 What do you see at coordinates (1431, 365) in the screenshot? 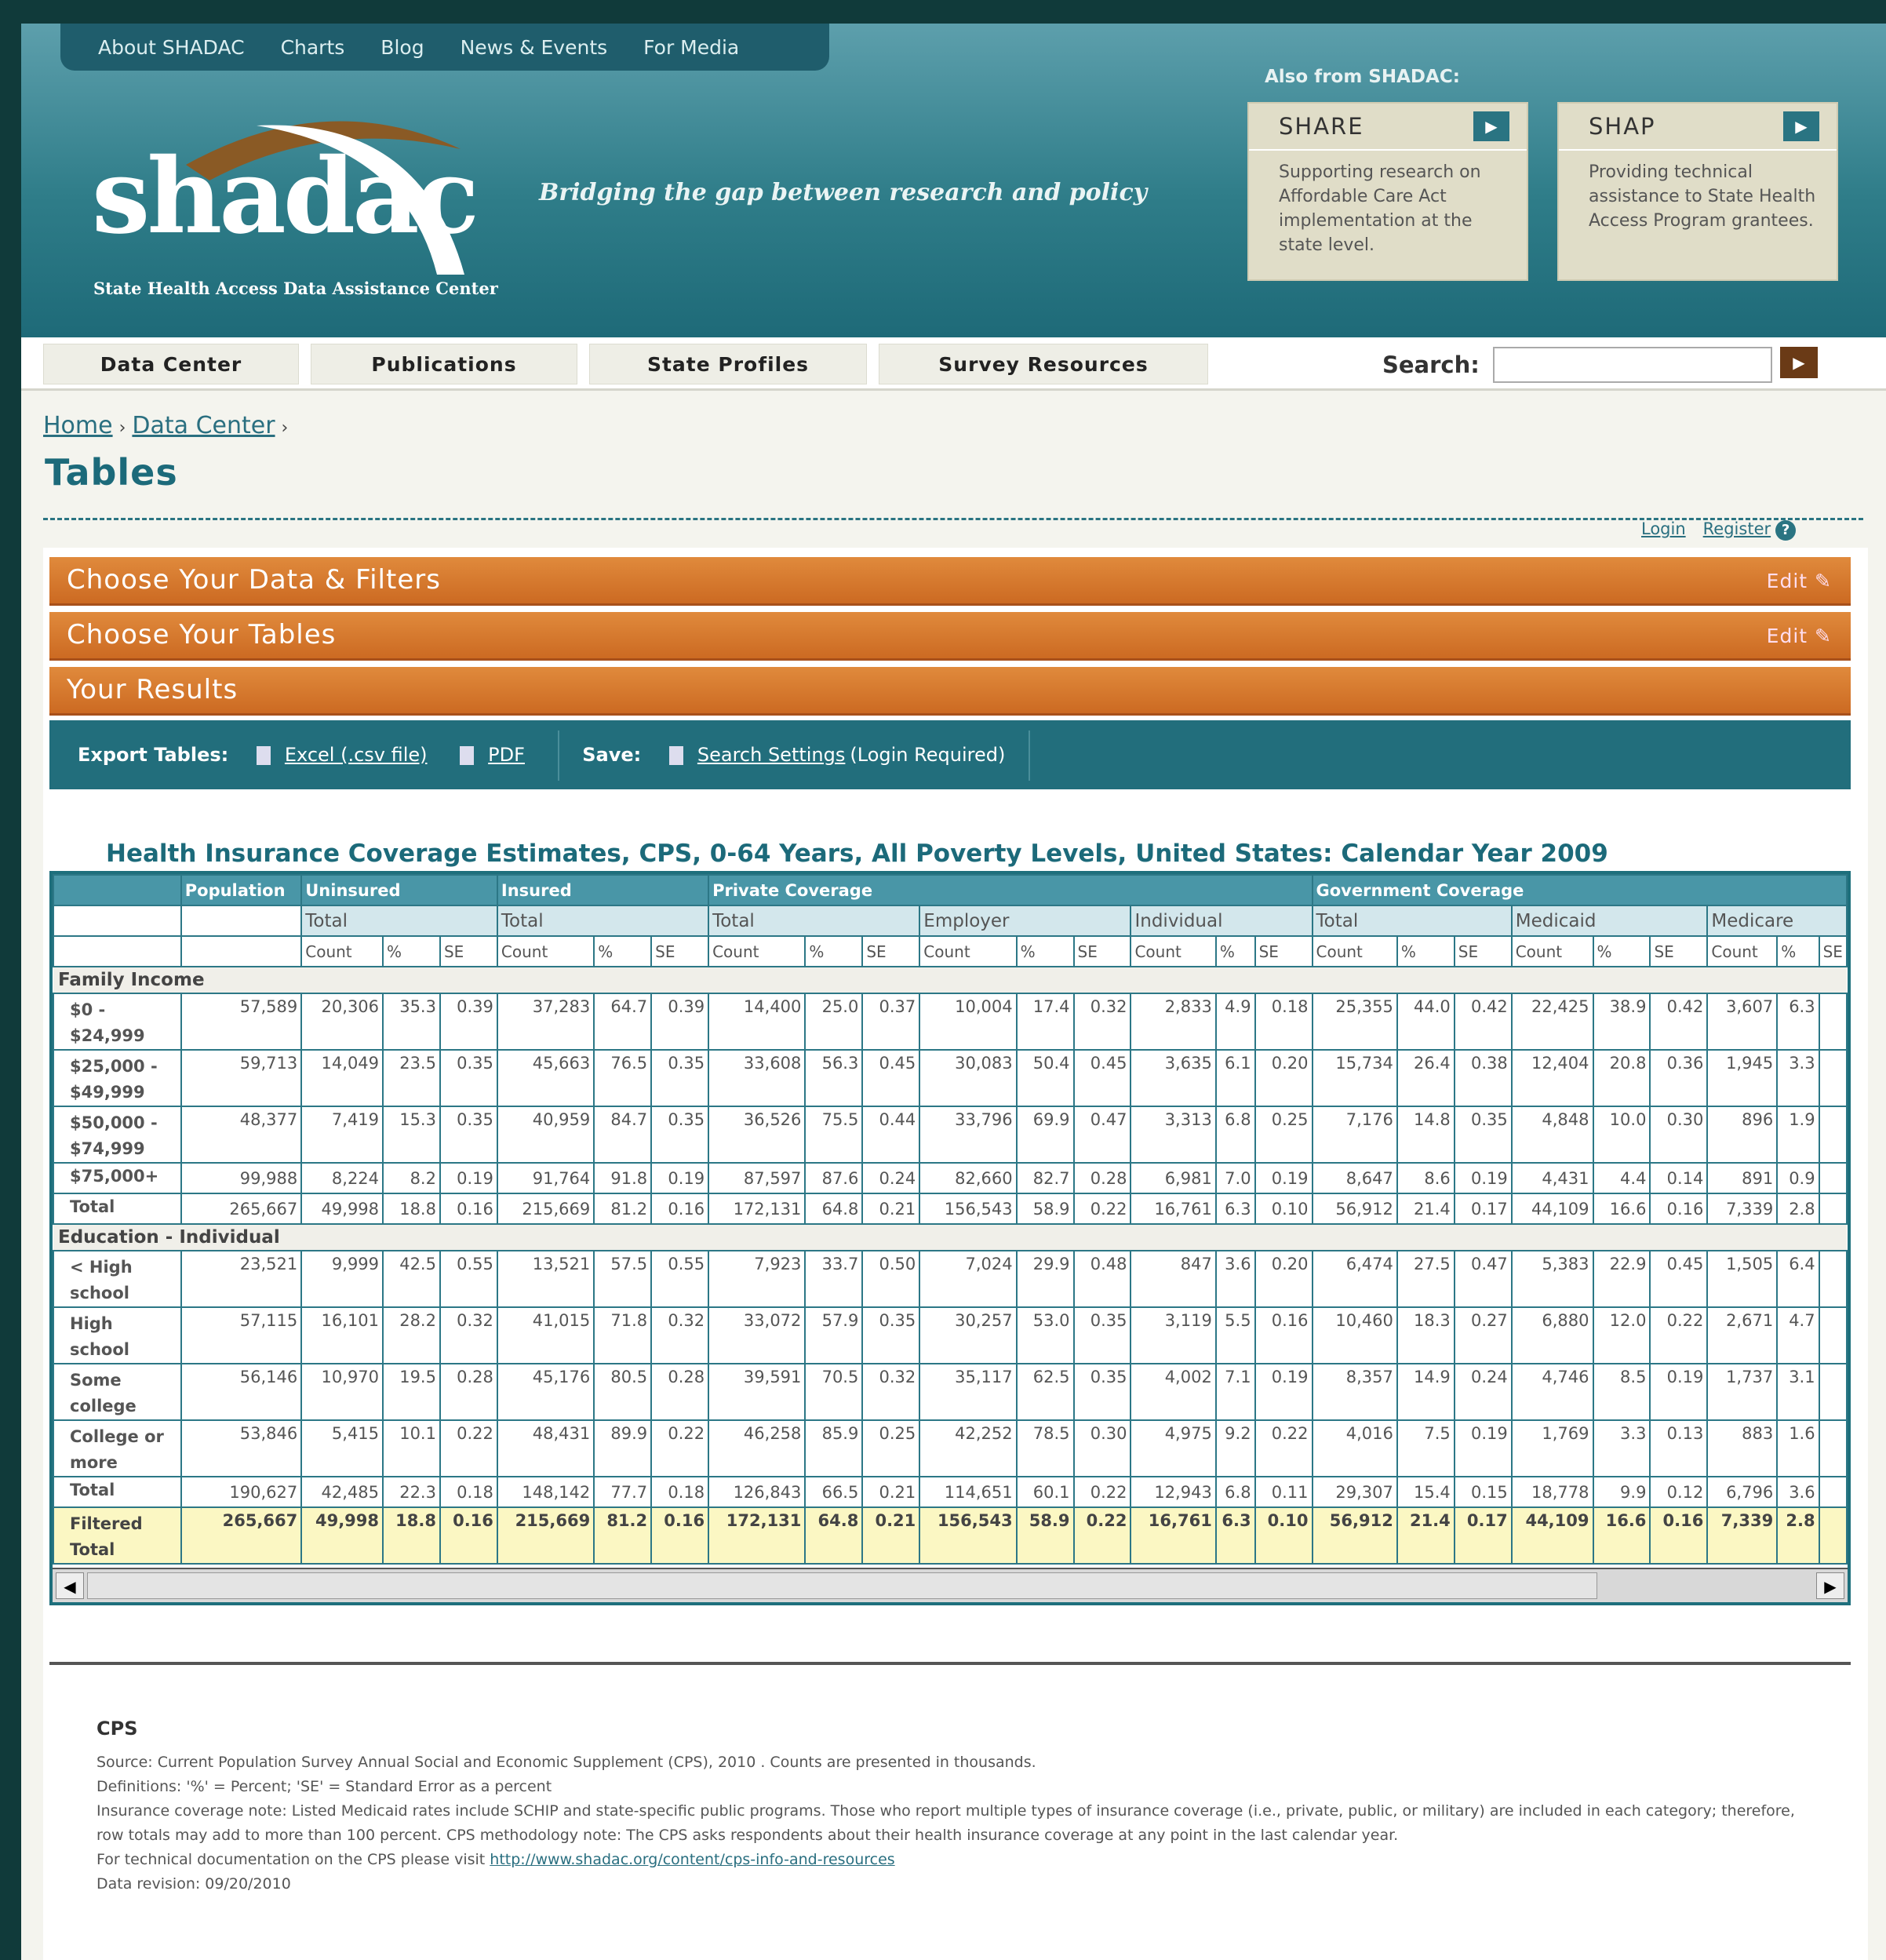
I see `search-label: Search:` at bounding box center [1431, 365].